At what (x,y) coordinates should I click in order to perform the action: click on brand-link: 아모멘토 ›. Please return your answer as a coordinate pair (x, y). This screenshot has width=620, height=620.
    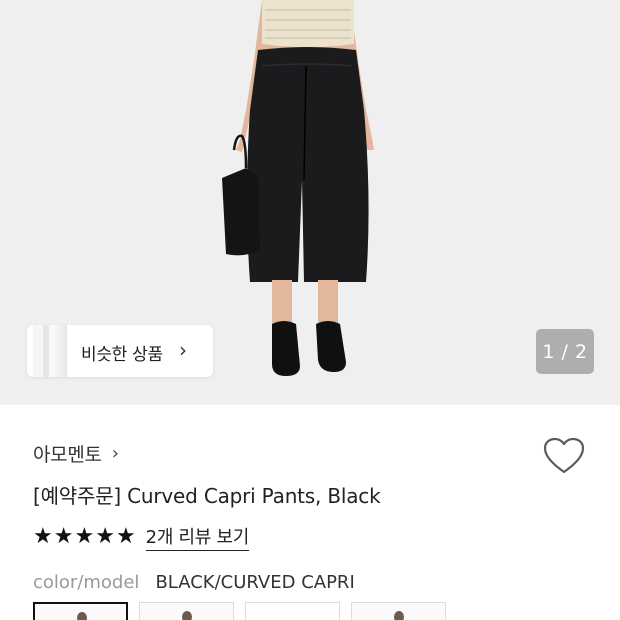
    Looking at the image, I should click on (76, 453).